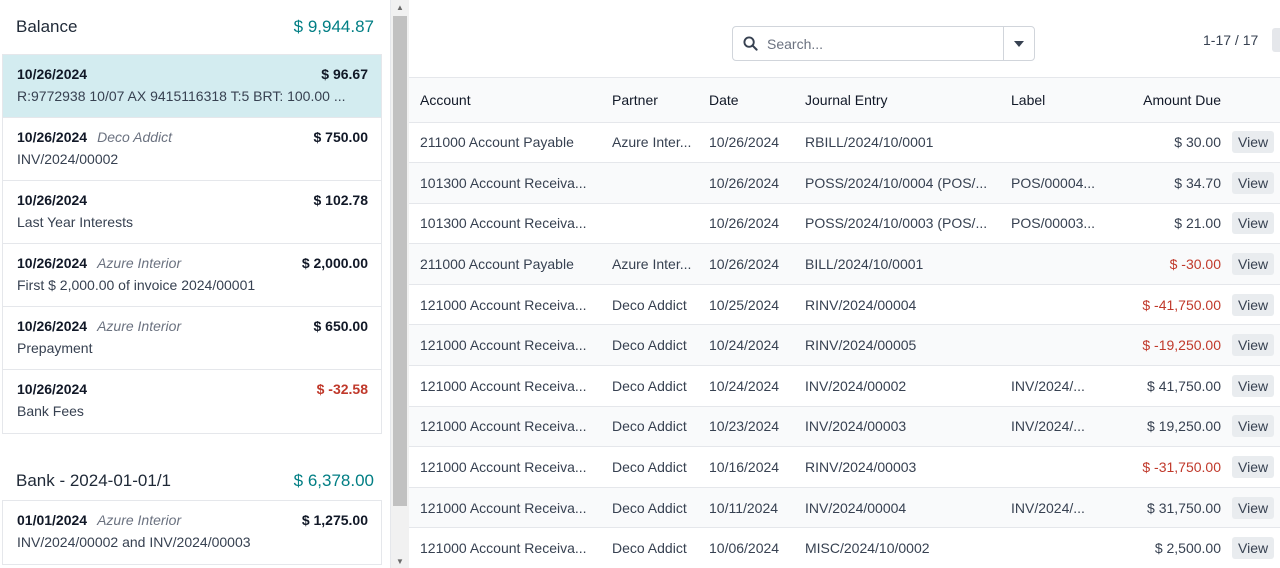 This screenshot has width=1280, height=568. Describe the element at coordinates (192, 212) in the screenshot. I see `statement-line: 10/26/2024 $ 102.78 Last Year Interests` at that location.